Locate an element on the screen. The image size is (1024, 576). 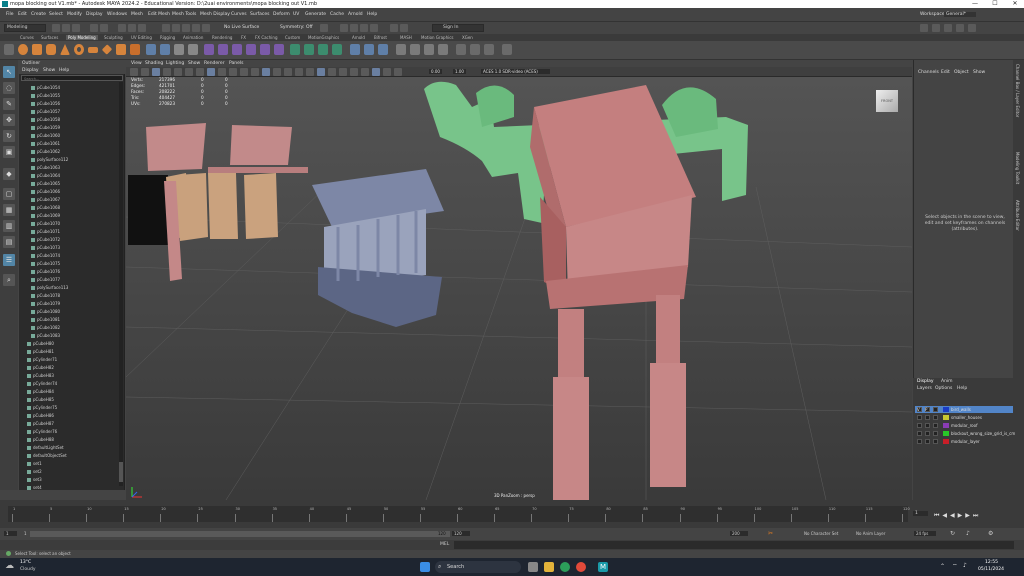
shelf-tab-mash: MASH is located at coordinates (406, 37).